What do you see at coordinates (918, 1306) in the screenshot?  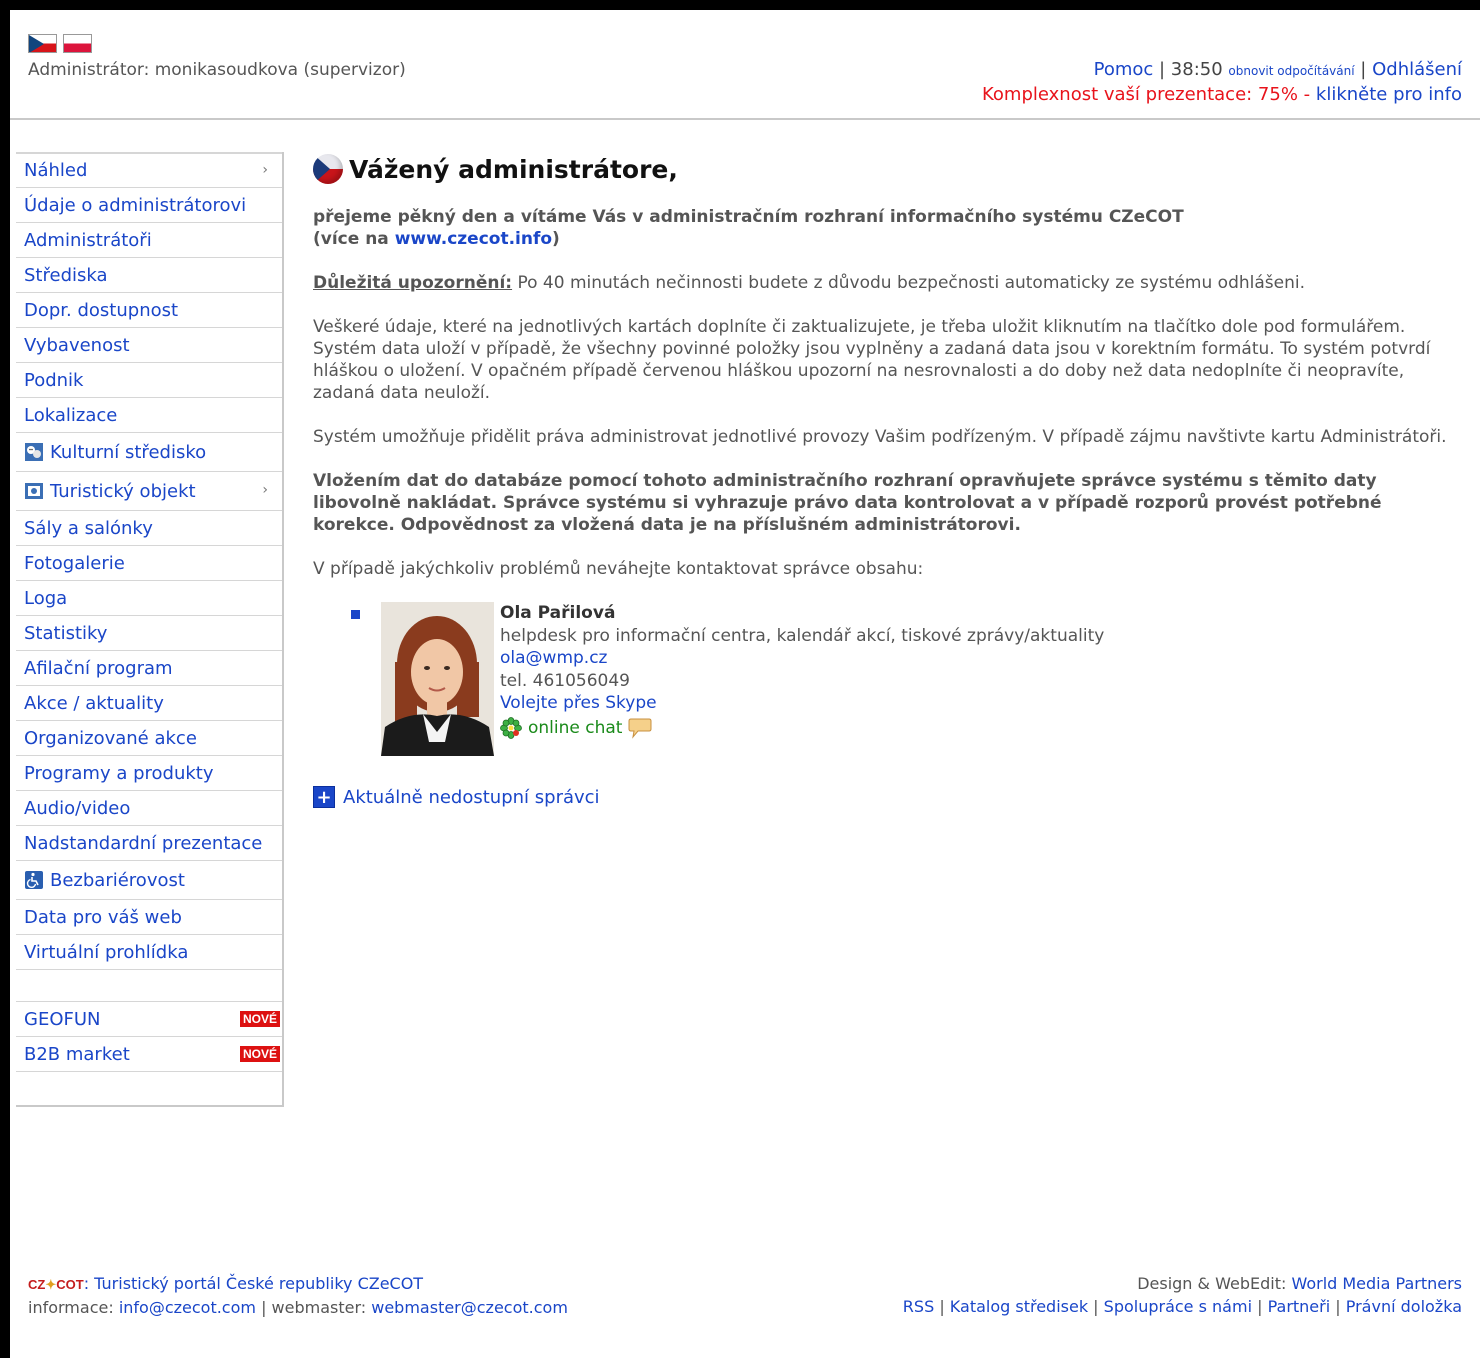 I see `rss-link: RSS` at bounding box center [918, 1306].